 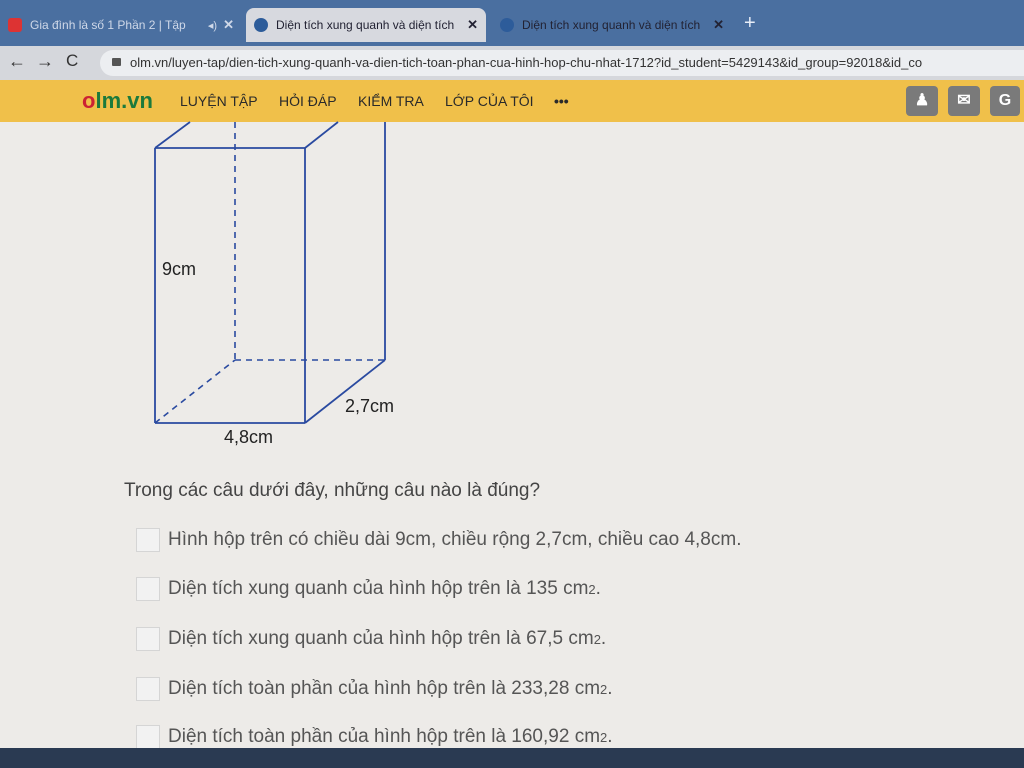 I want to click on reload-icon: C, so click(x=72, y=61).